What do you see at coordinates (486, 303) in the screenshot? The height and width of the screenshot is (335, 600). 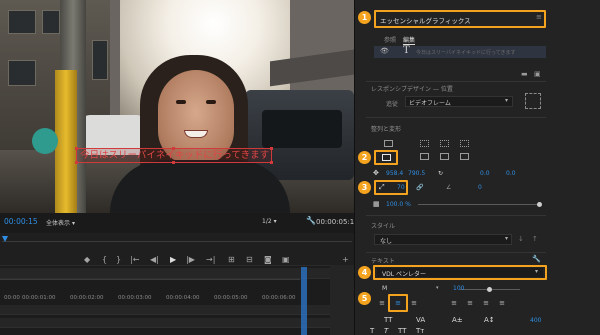 I see `justify-right-icon: ≡` at bounding box center [486, 303].